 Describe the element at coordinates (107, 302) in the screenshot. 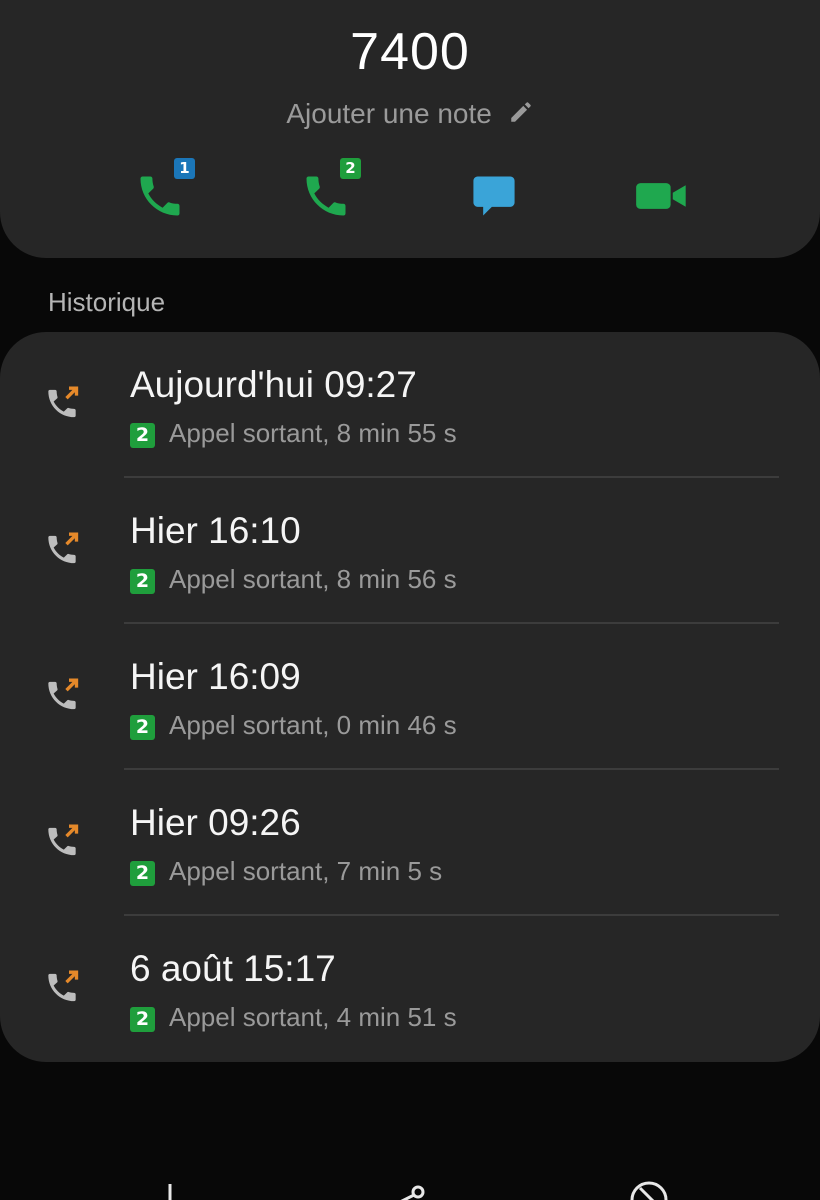

I see `history-title: Historique` at that location.